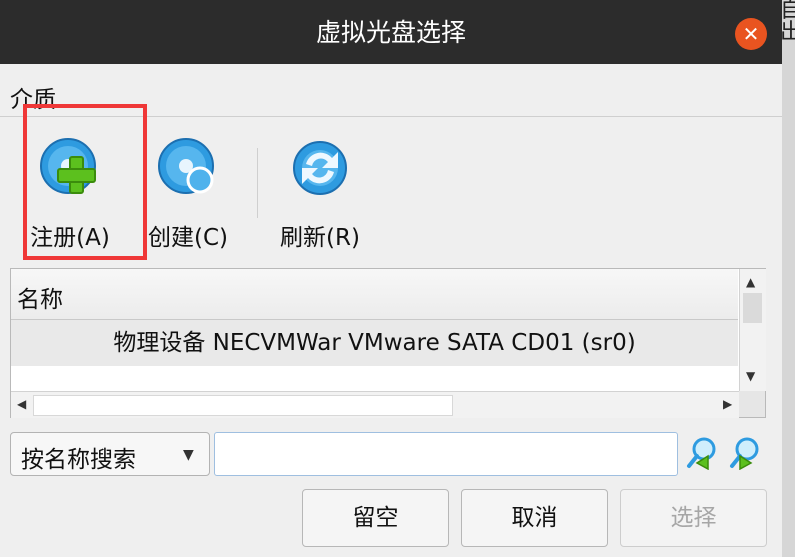  What do you see at coordinates (40, 297) in the screenshot?
I see `column-header-name: 名称` at bounding box center [40, 297].